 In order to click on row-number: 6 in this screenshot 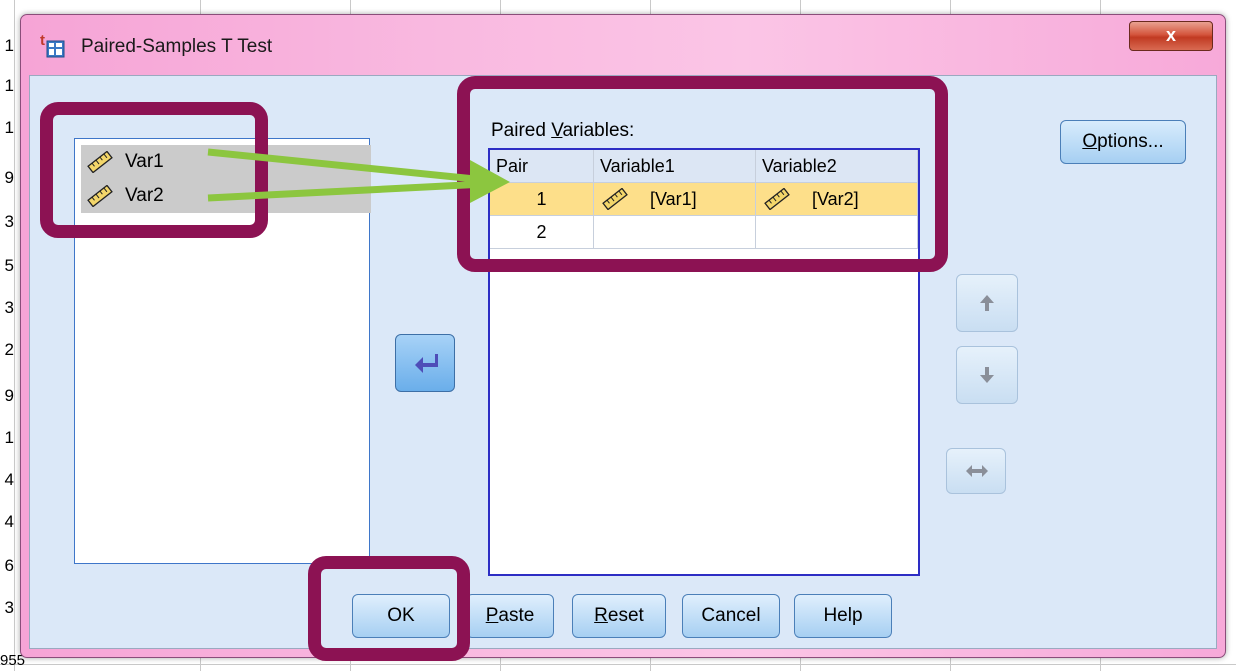, I will do `click(9, 565)`.